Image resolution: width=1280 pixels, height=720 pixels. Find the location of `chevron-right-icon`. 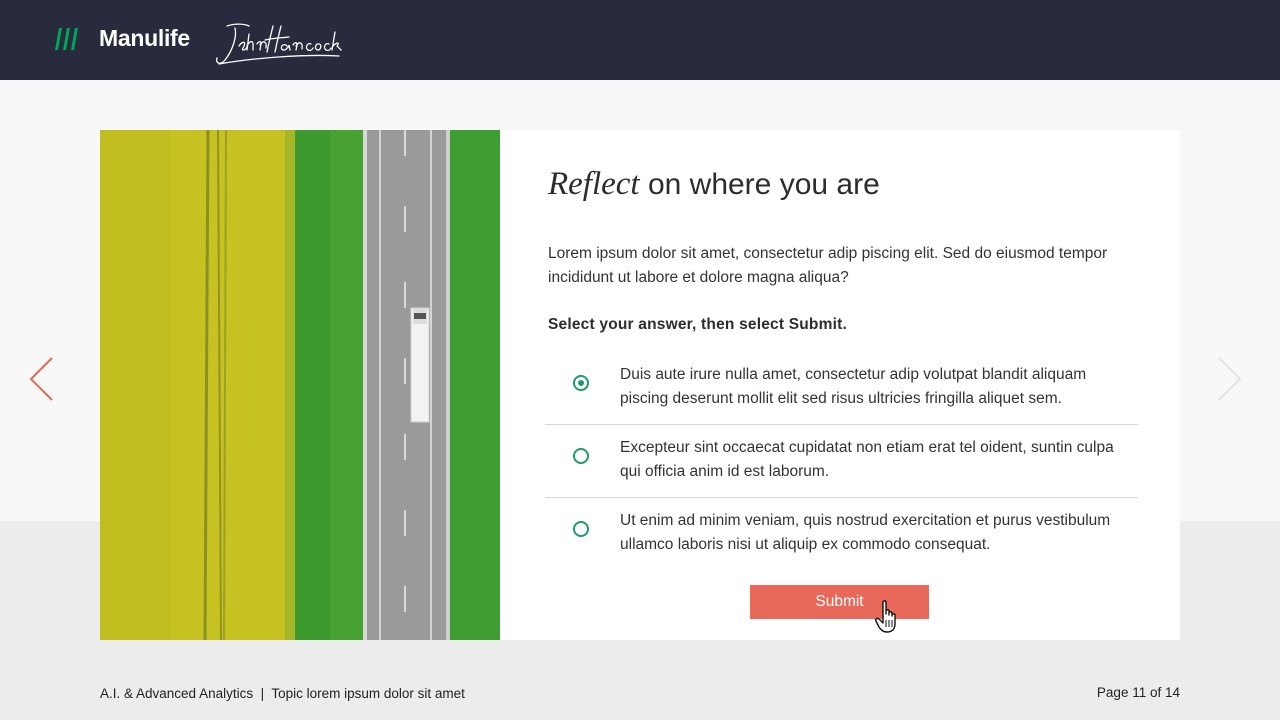

chevron-right-icon is located at coordinates (1230, 379).